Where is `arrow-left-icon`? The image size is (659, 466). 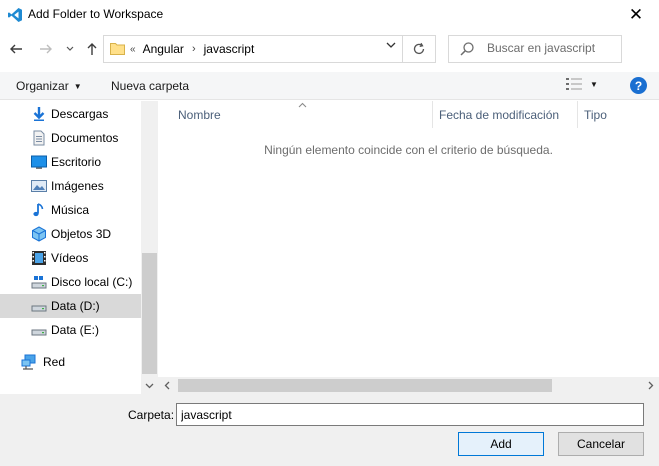 arrow-left-icon is located at coordinates (16, 49).